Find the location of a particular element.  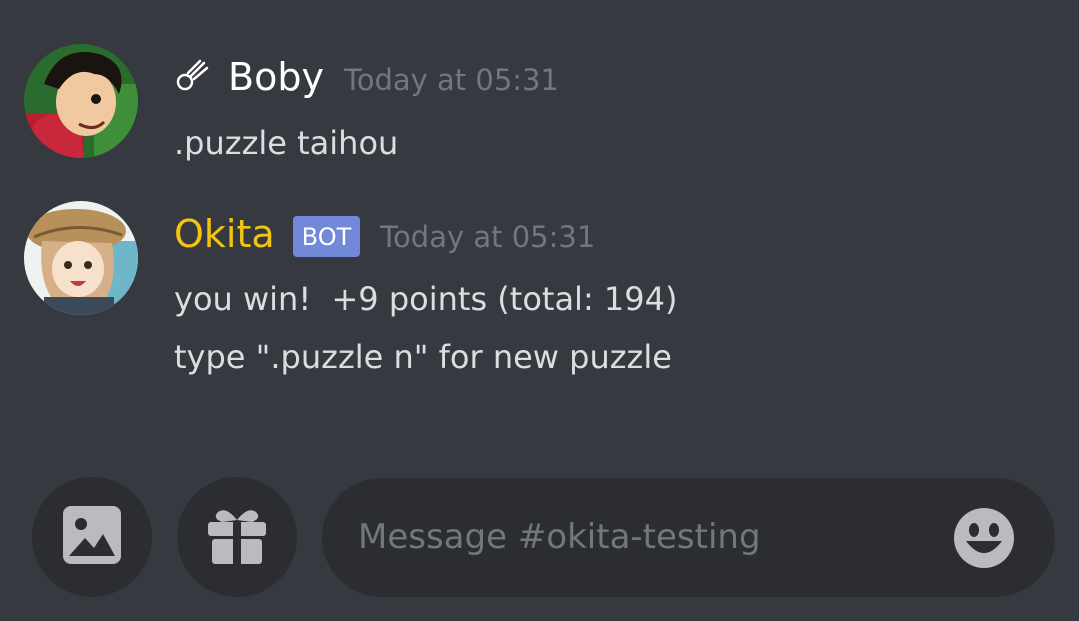

emoji-icon is located at coordinates (984, 538).